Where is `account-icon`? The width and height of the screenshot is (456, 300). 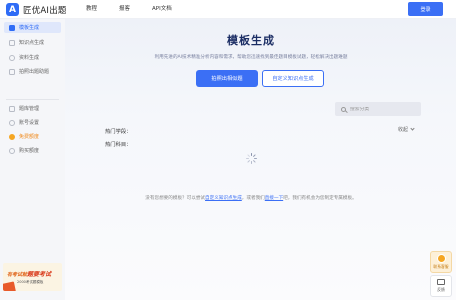 account-icon is located at coordinates (12, 122).